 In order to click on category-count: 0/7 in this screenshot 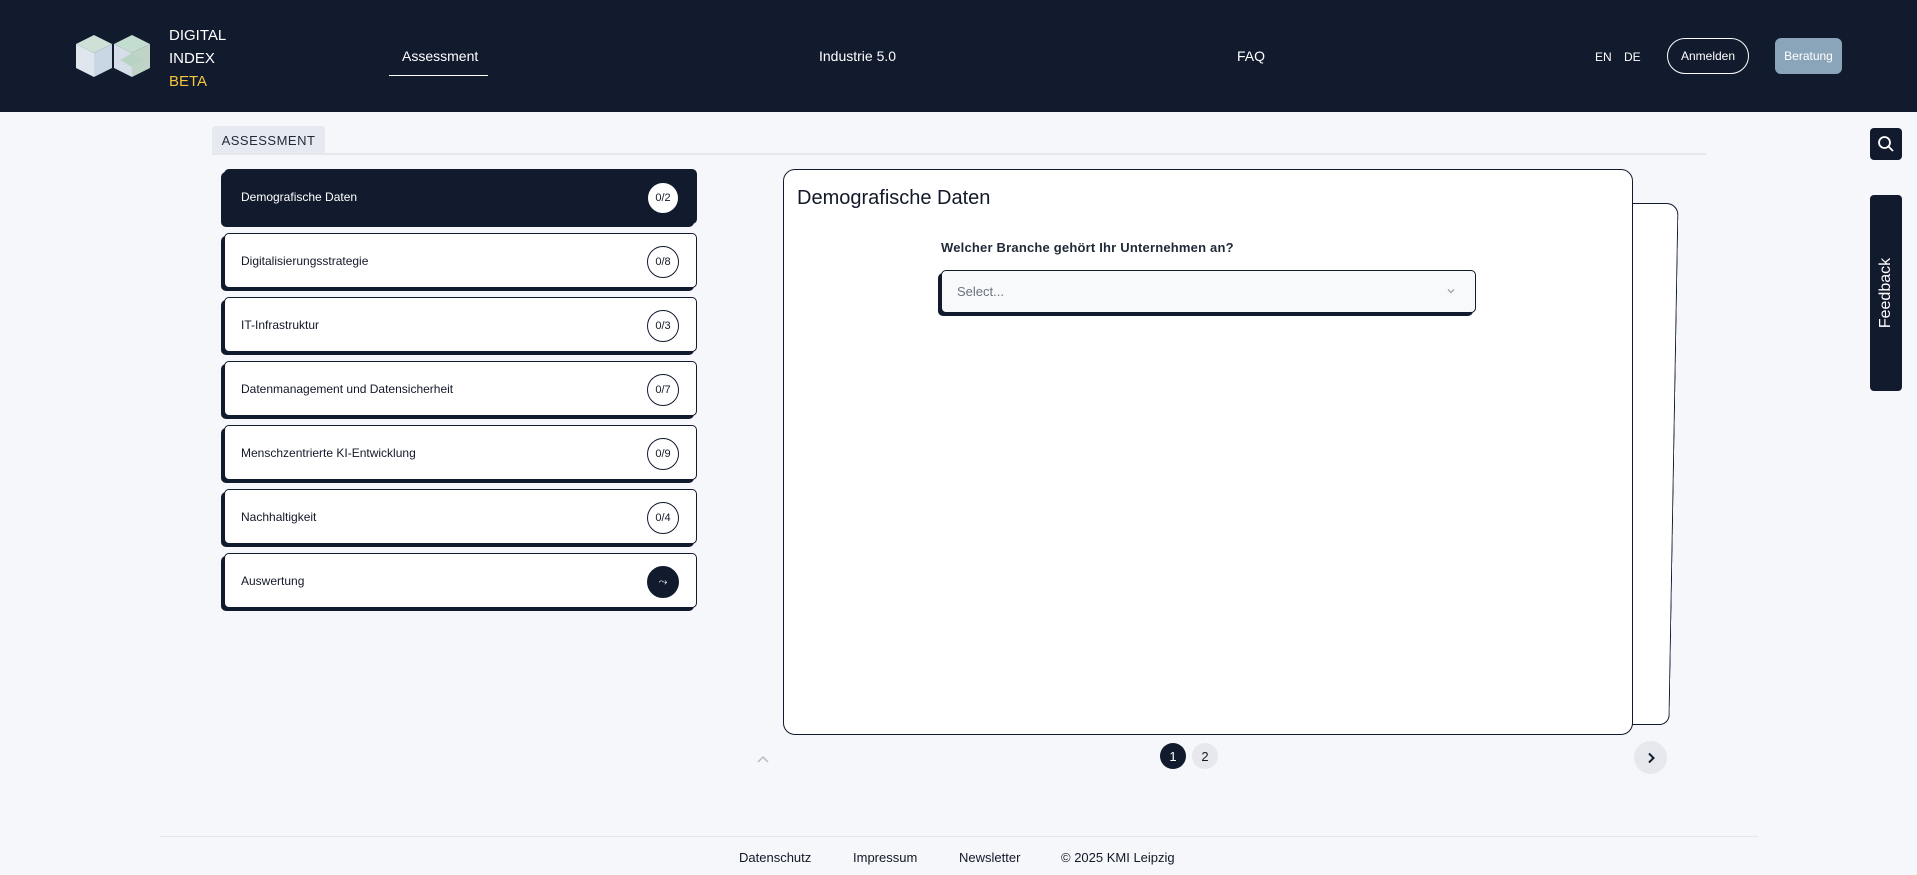, I will do `click(663, 390)`.